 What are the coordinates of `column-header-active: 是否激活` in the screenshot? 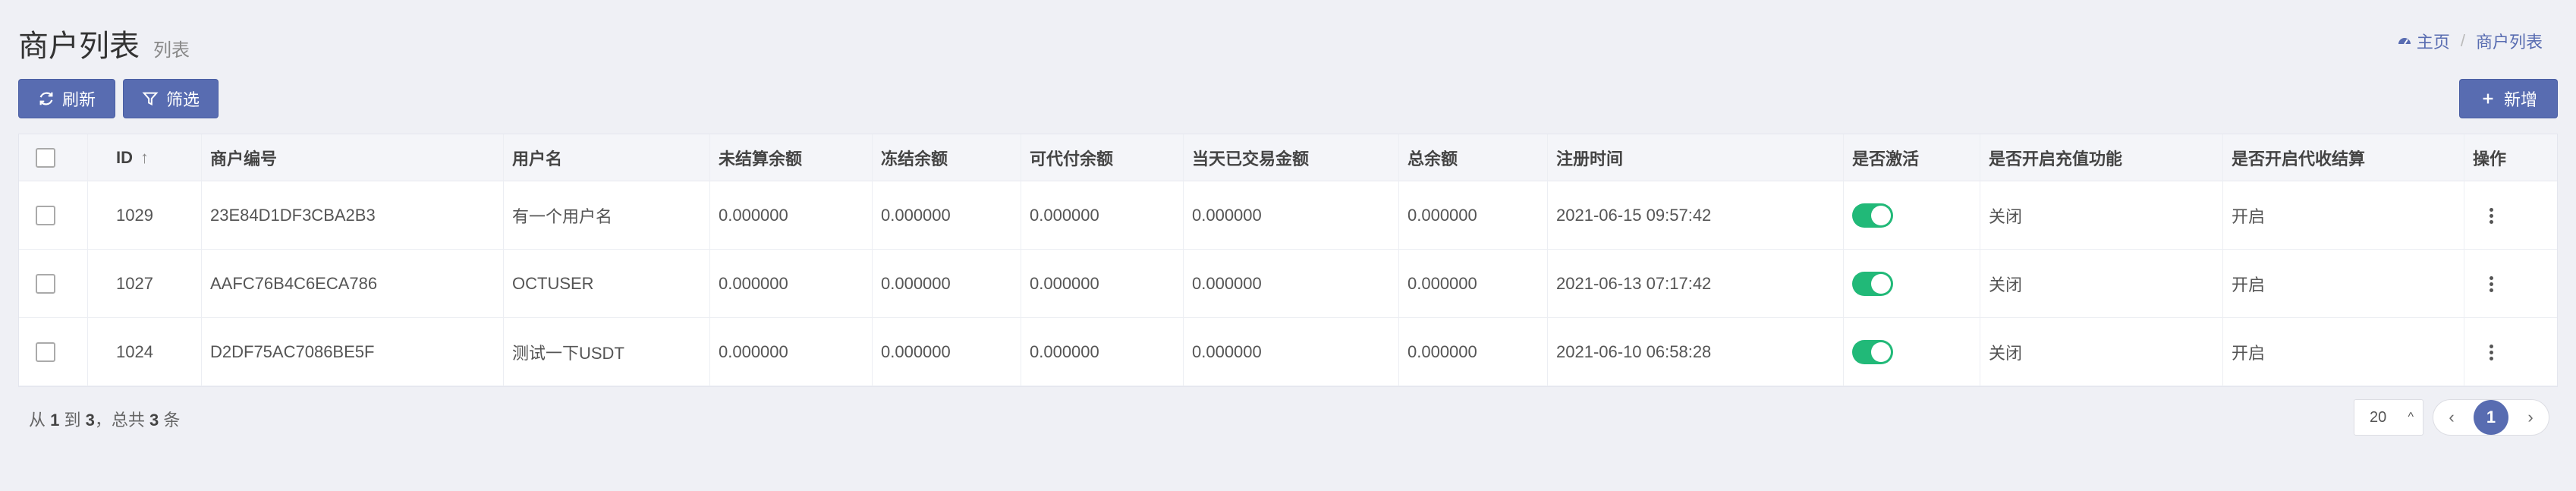 It's located at (1886, 159).